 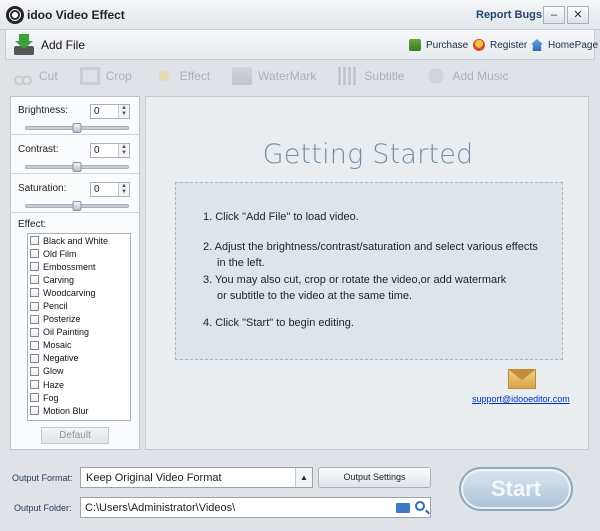 I want to click on output-format-label: Output Format:, so click(x=42, y=478).